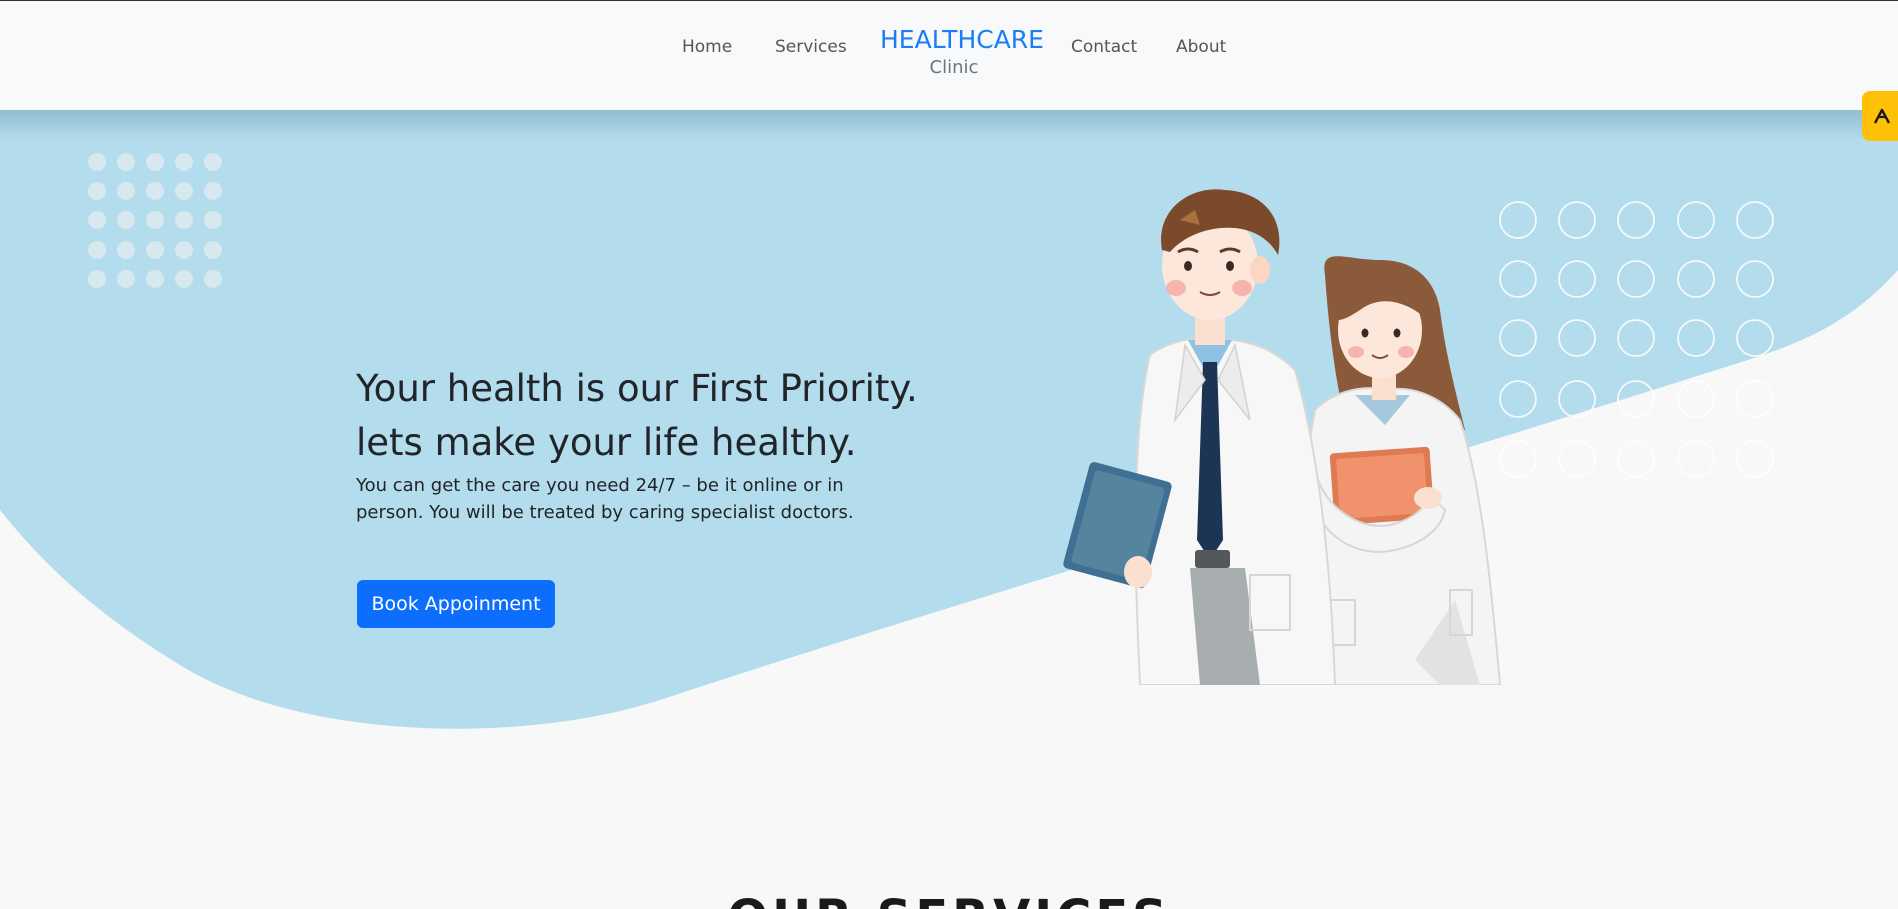  Describe the element at coordinates (949, 0) in the screenshot. I see `top-border` at that location.